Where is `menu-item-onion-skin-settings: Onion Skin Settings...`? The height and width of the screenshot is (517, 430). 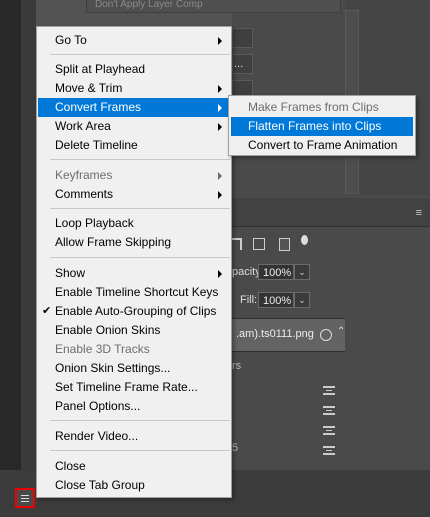 menu-item-onion-skin-settings: Onion Skin Settings... is located at coordinates (134, 368).